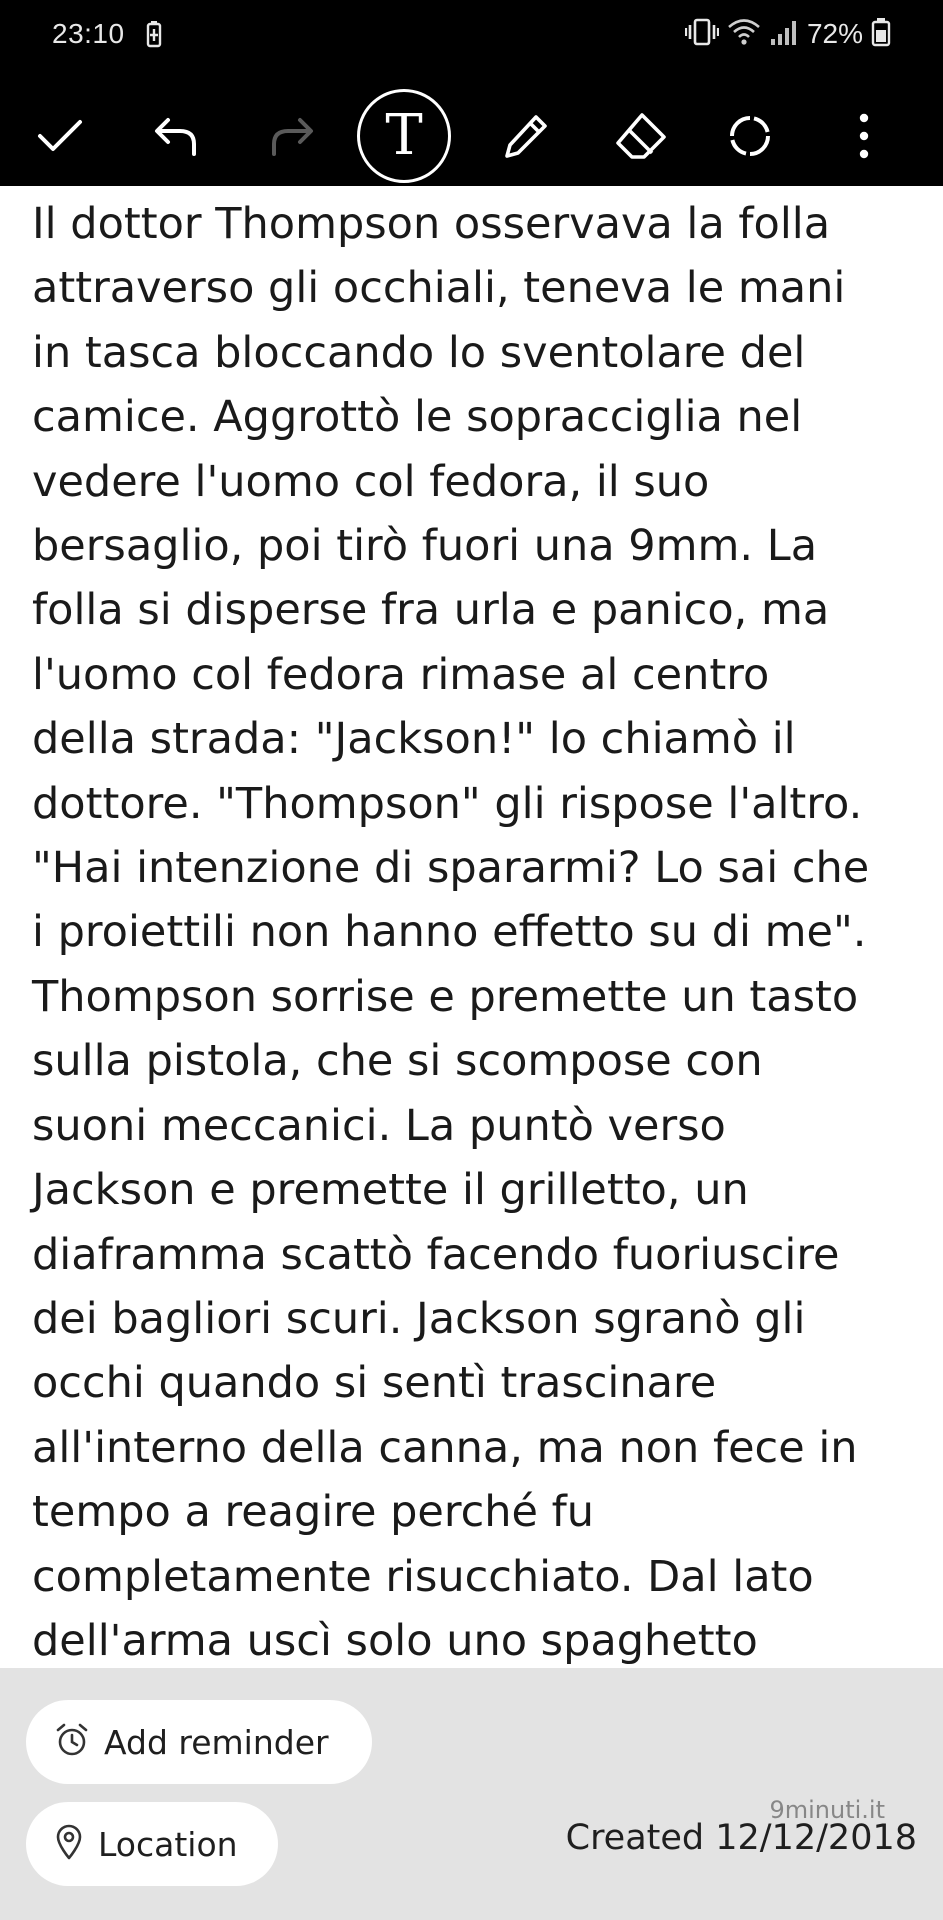  Describe the element at coordinates (313, 1512) in the screenshot. I see `note-line: tempo a reagire perché fu` at that location.